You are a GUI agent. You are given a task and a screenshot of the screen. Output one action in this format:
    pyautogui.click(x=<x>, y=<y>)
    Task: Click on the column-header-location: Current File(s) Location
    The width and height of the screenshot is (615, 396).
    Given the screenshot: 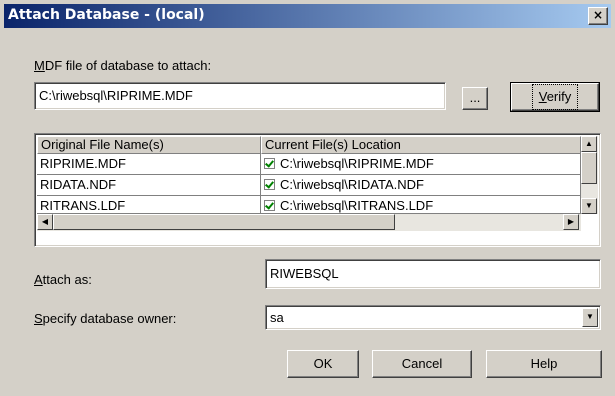 What is the action you would take?
    pyautogui.click(x=421, y=145)
    